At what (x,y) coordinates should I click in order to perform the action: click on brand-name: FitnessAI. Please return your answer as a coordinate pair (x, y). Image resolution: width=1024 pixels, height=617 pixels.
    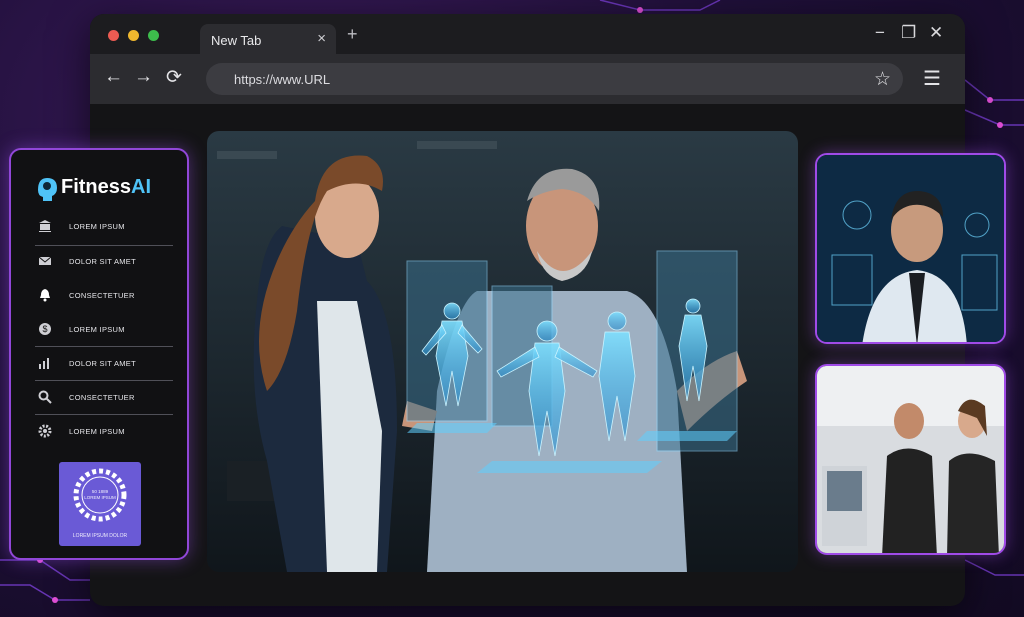
    Looking at the image, I should click on (106, 187).